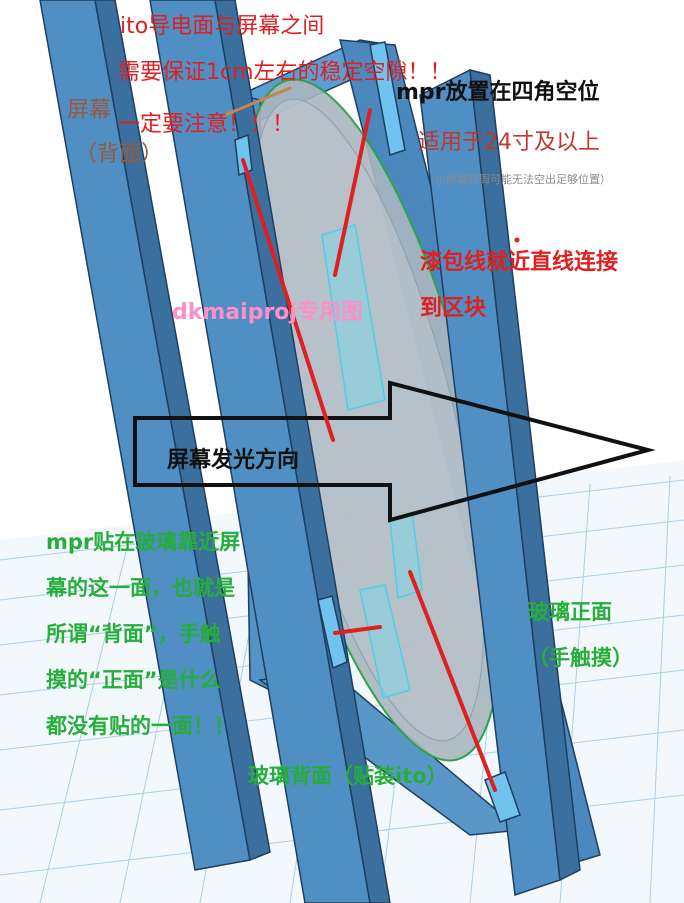 The height and width of the screenshot is (903, 684). Describe the element at coordinates (133, 680) in the screenshot. I see `mpr-glass-line4: 摸的“正面”是什么` at that location.